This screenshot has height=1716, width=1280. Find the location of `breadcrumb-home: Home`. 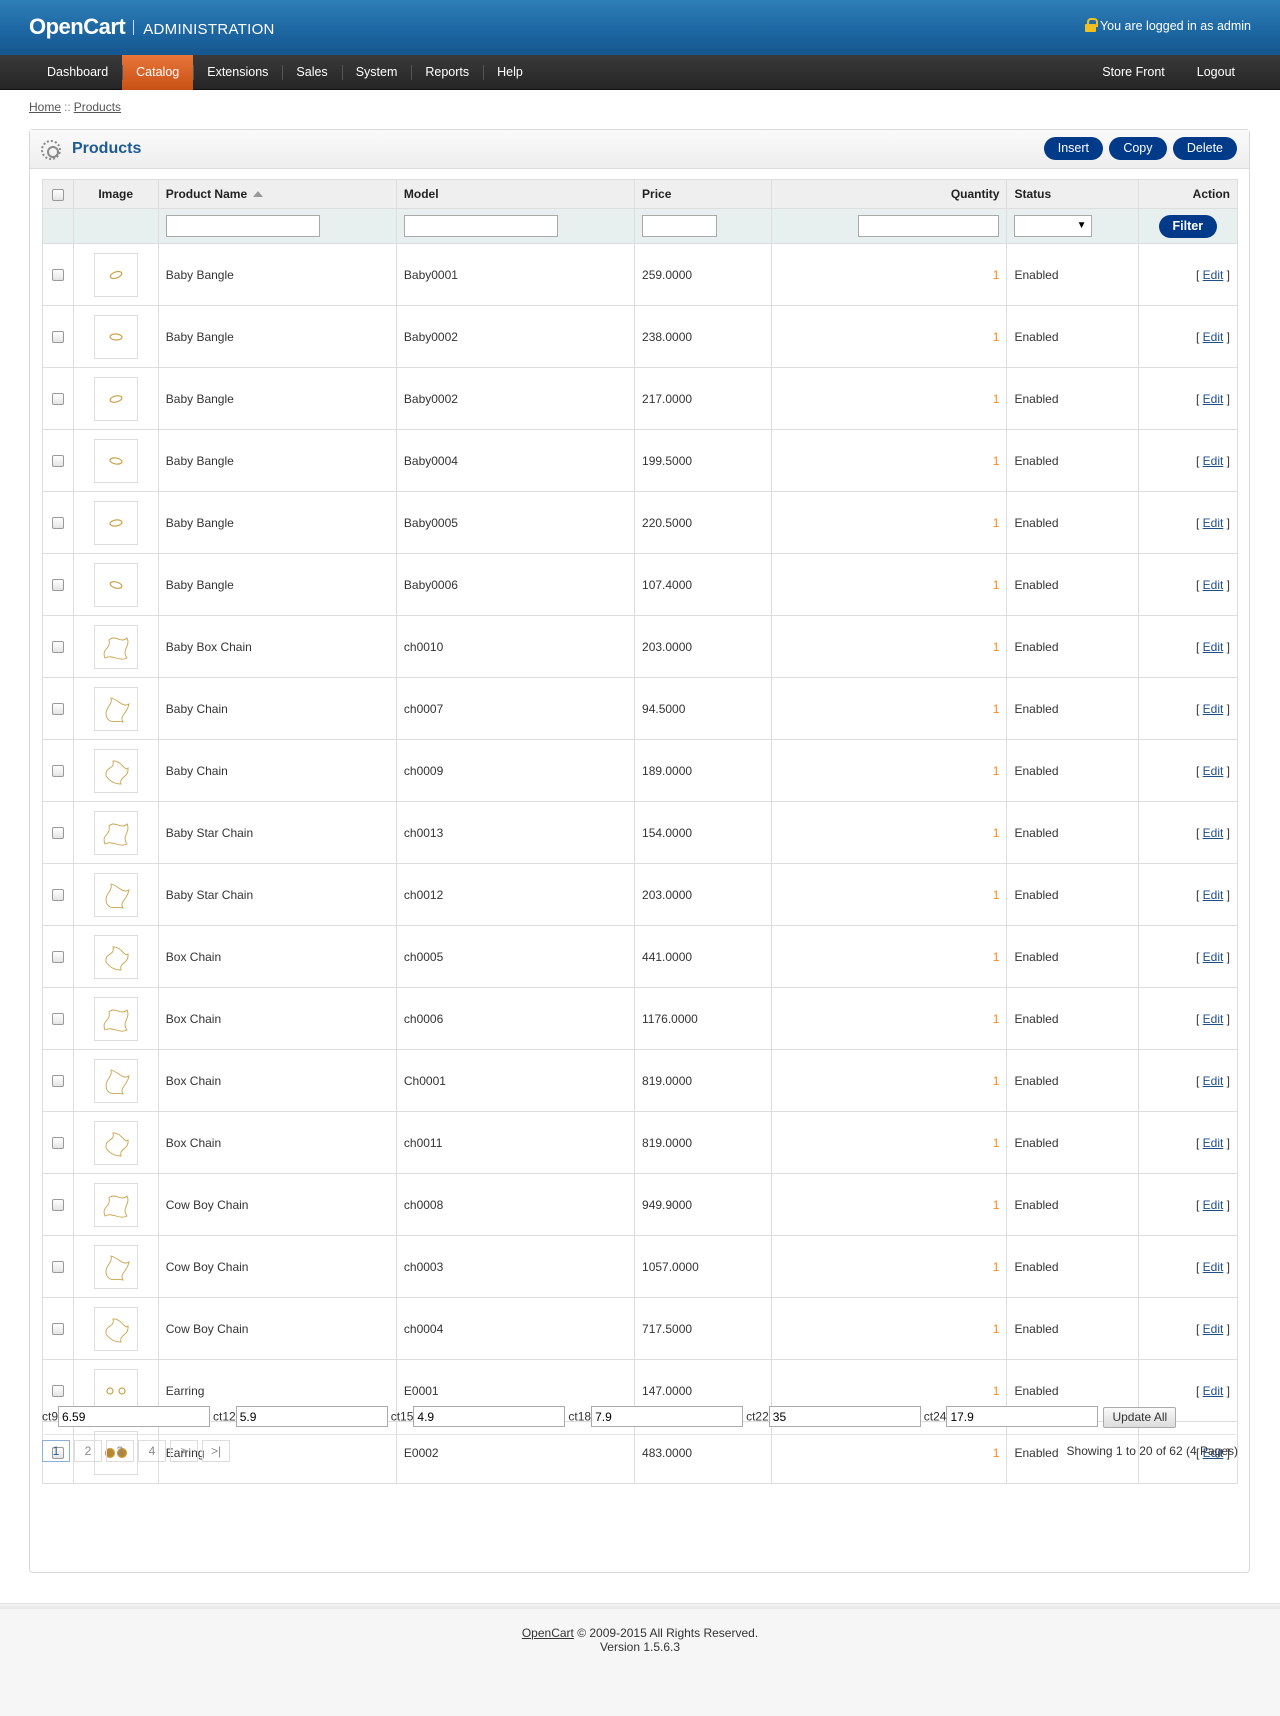

breadcrumb-home: Home is located at coordinates (45, 107).